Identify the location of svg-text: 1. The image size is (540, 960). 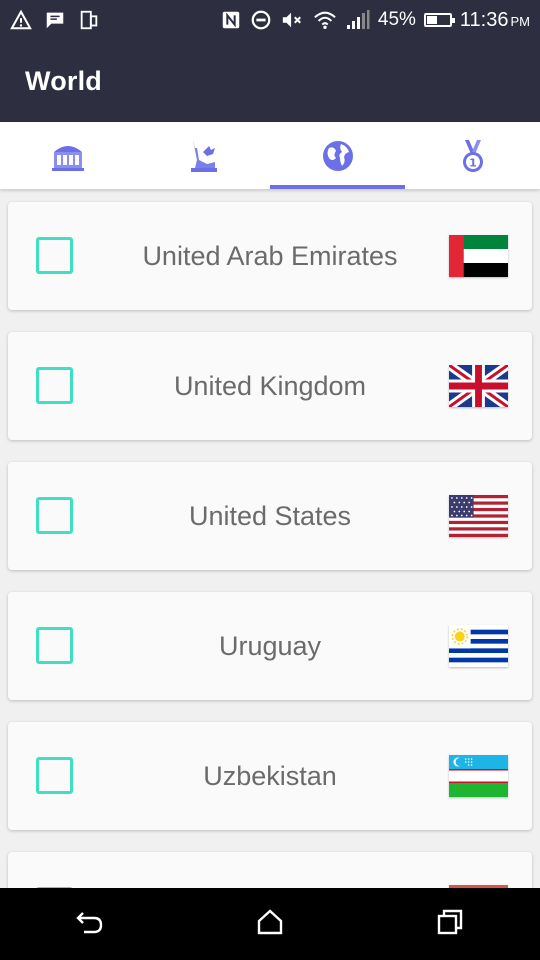
(473, 162).